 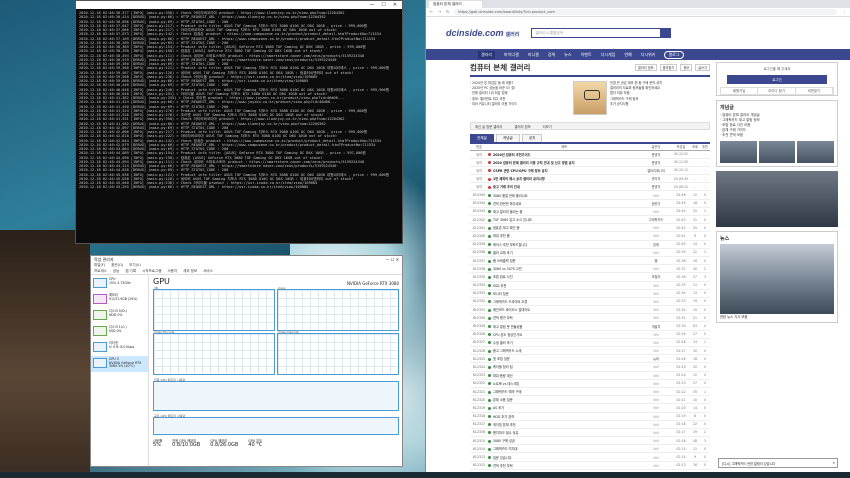 I want to click on post-title: 조립 완료 사진, so click(x=503, y=277).